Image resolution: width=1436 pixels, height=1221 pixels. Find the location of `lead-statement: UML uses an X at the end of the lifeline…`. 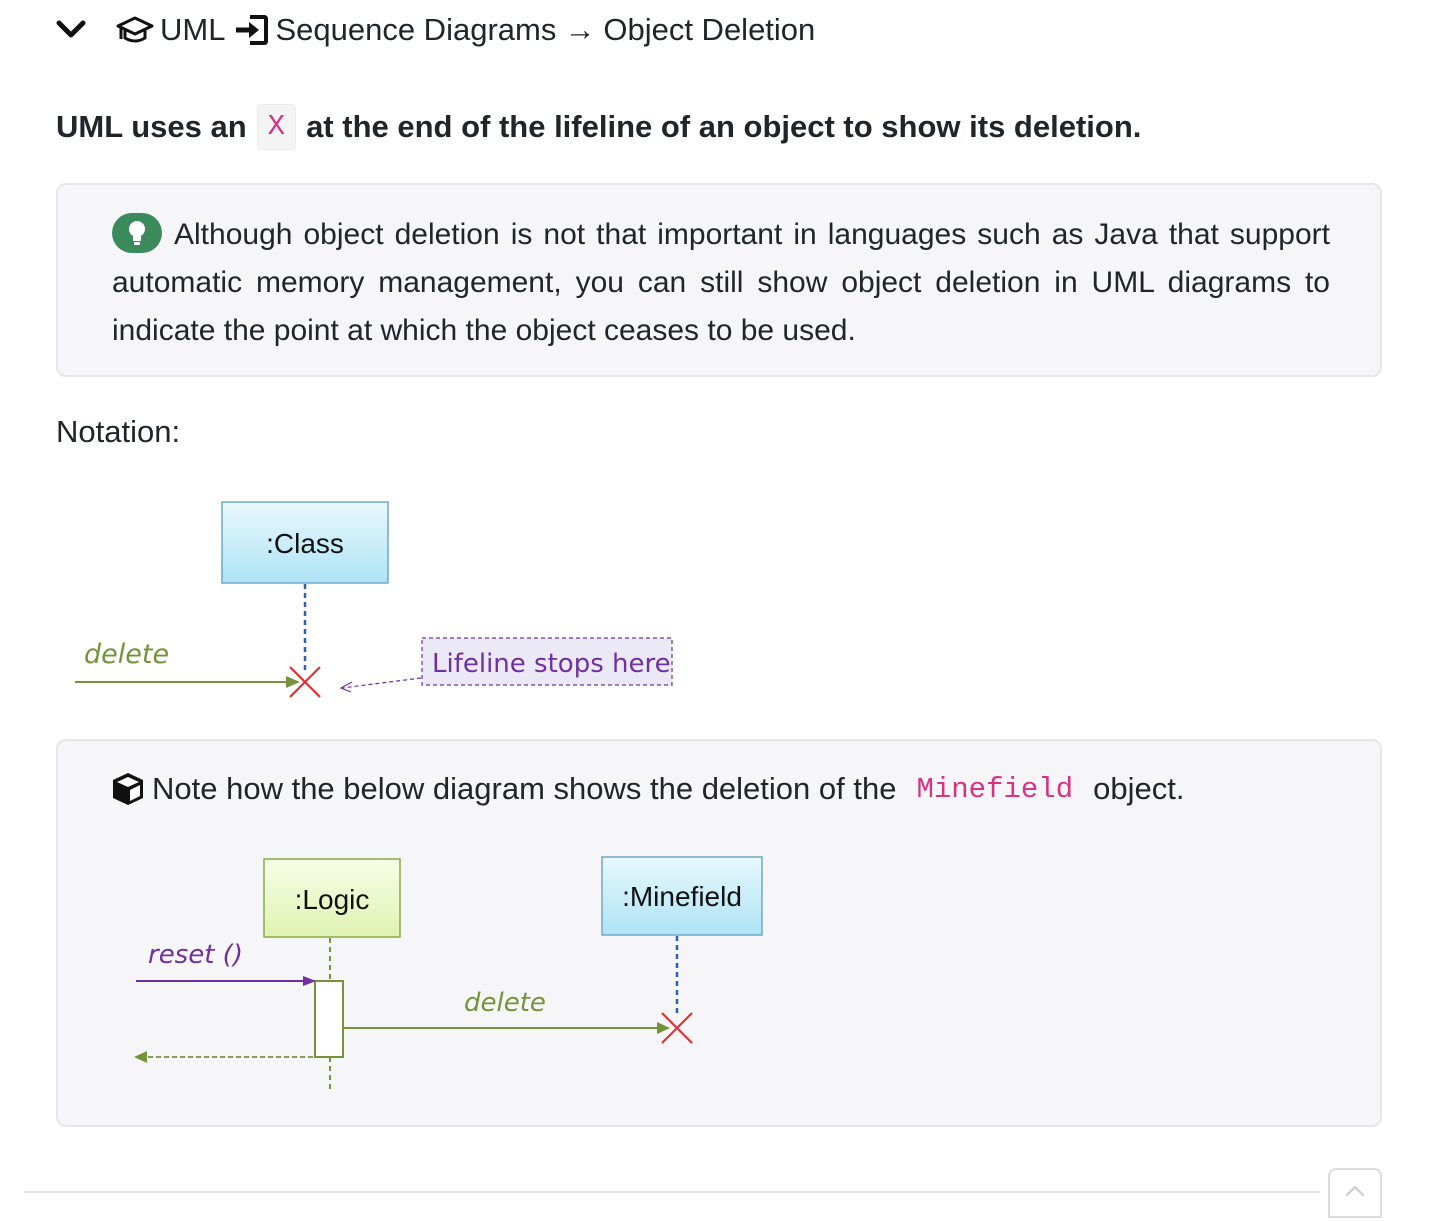

lead-statement: UML uses an X at the end of the lifeline… is located at coordinates (598, 127).